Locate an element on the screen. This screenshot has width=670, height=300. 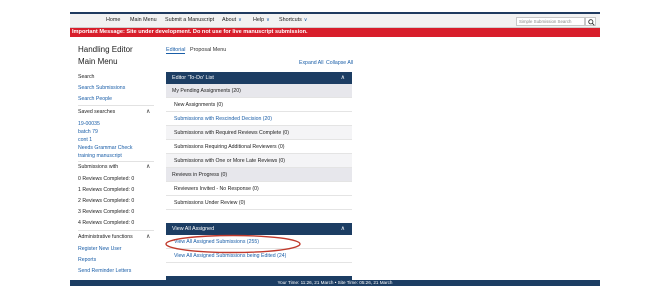
list-item: My Pending Assignments (20) is located at coordinates (259, 91).